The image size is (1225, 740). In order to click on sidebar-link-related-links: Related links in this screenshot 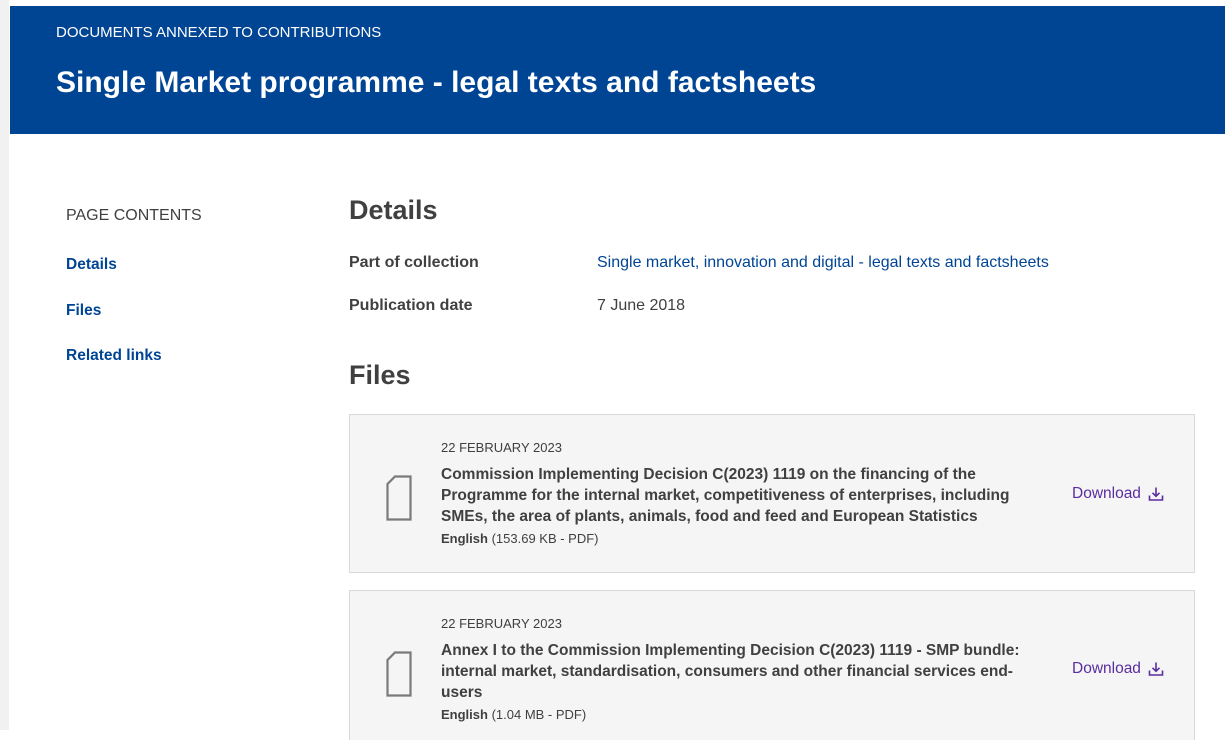, I will do `click(114, 356)`.